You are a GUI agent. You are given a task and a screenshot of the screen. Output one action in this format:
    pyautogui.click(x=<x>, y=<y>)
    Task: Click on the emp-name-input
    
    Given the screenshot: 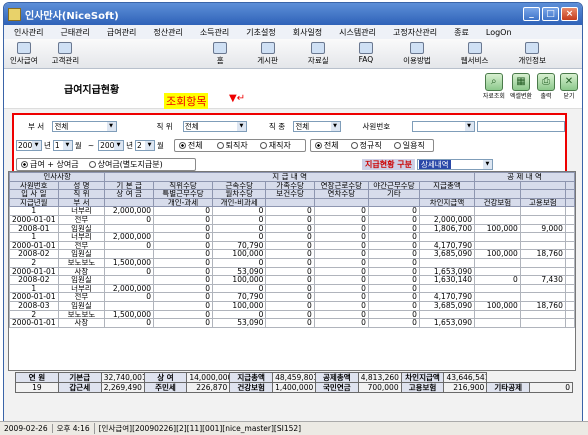 What is the action you would take?
    pyautogui.click(x=520, y=126)
    